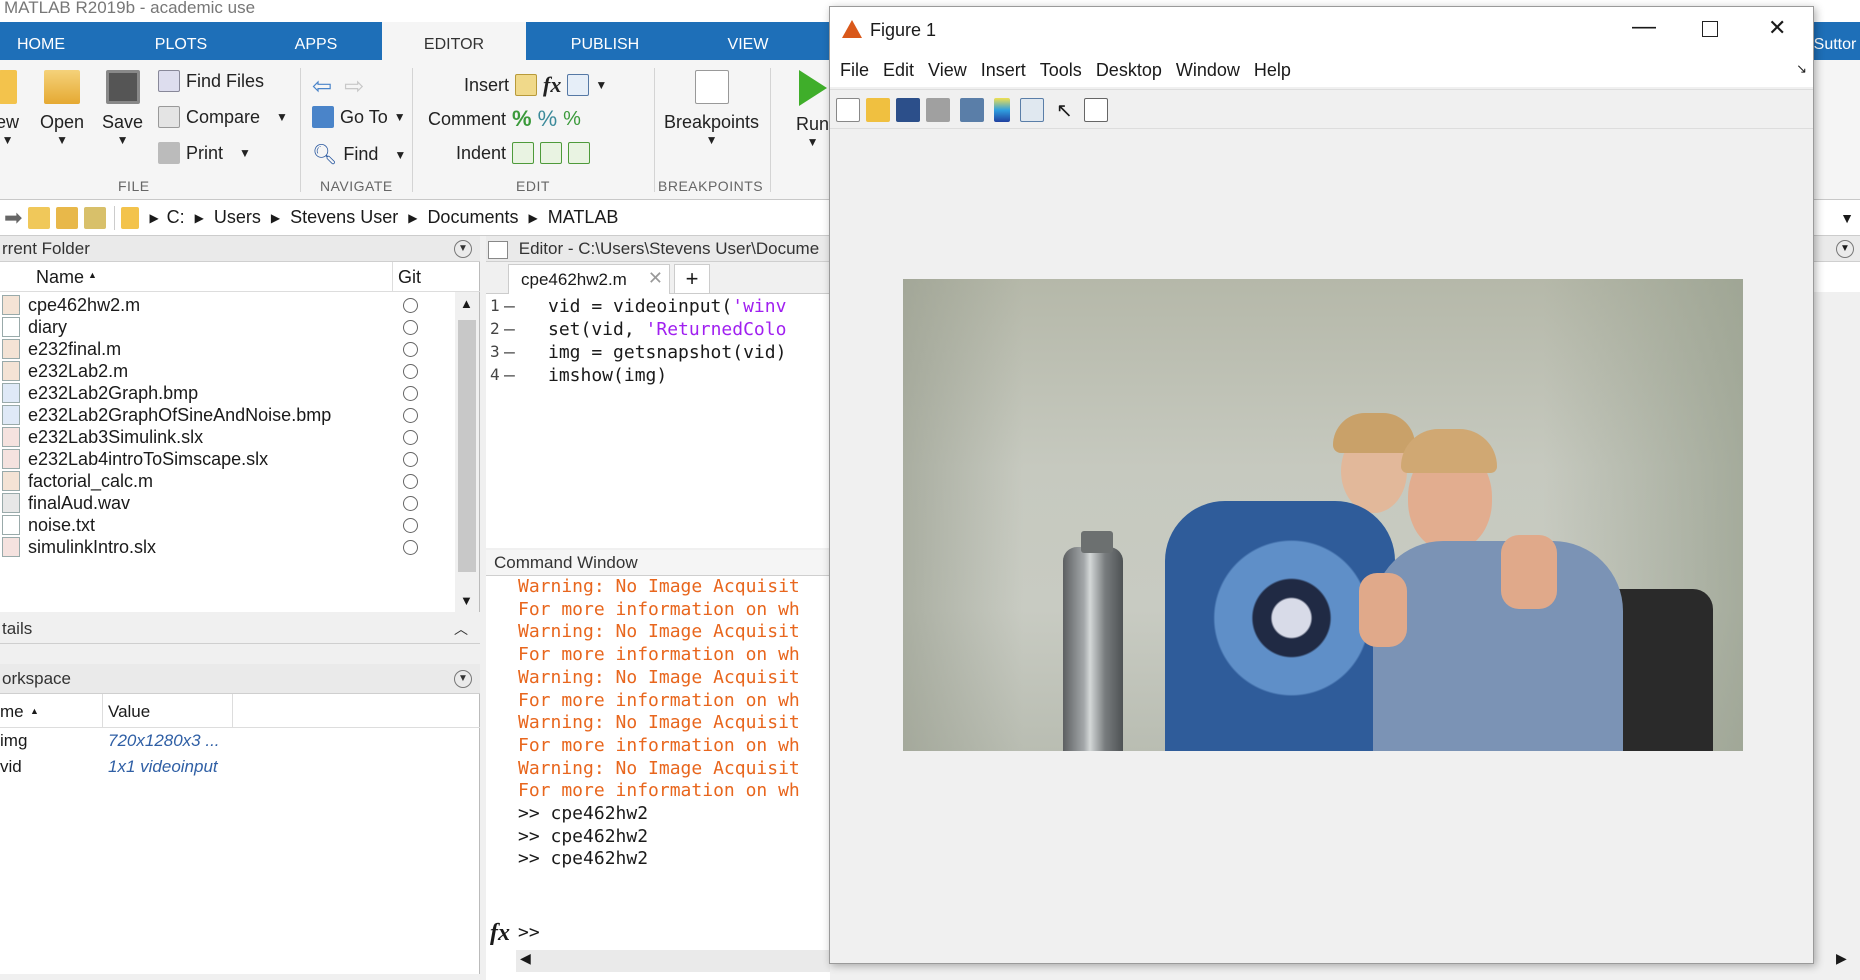 The height and width of the screenshot is (980, 1860). Describe the element at coordinates (498, 249) in the screenshot. I see `editor-icon` at that location.